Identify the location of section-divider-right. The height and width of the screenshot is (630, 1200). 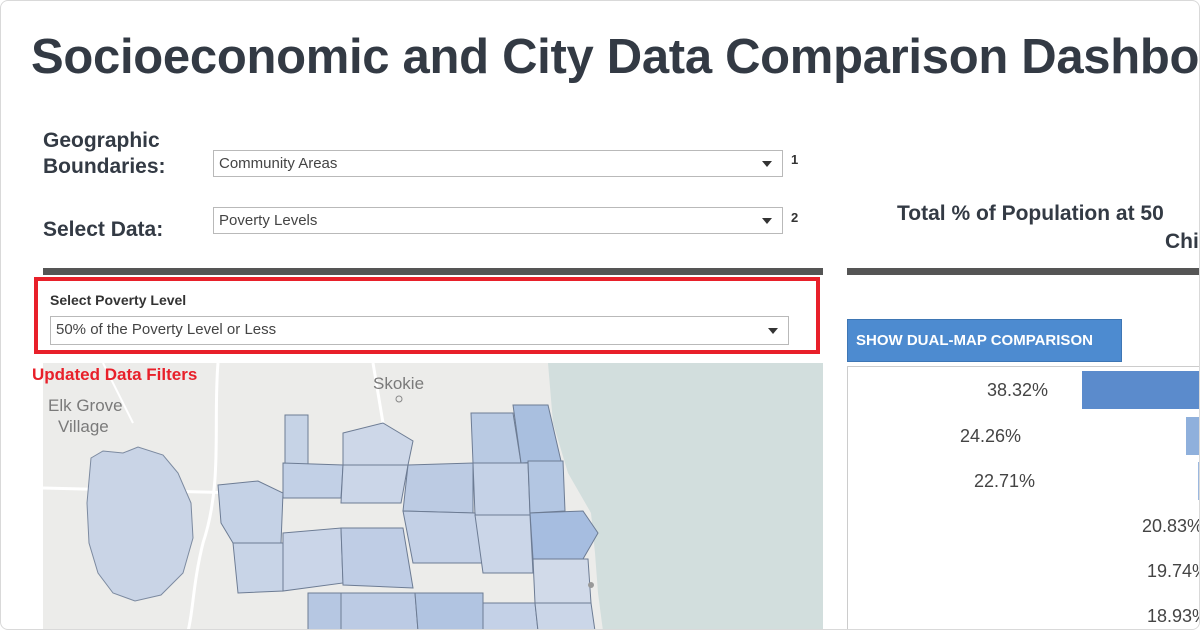
(1023, 271).